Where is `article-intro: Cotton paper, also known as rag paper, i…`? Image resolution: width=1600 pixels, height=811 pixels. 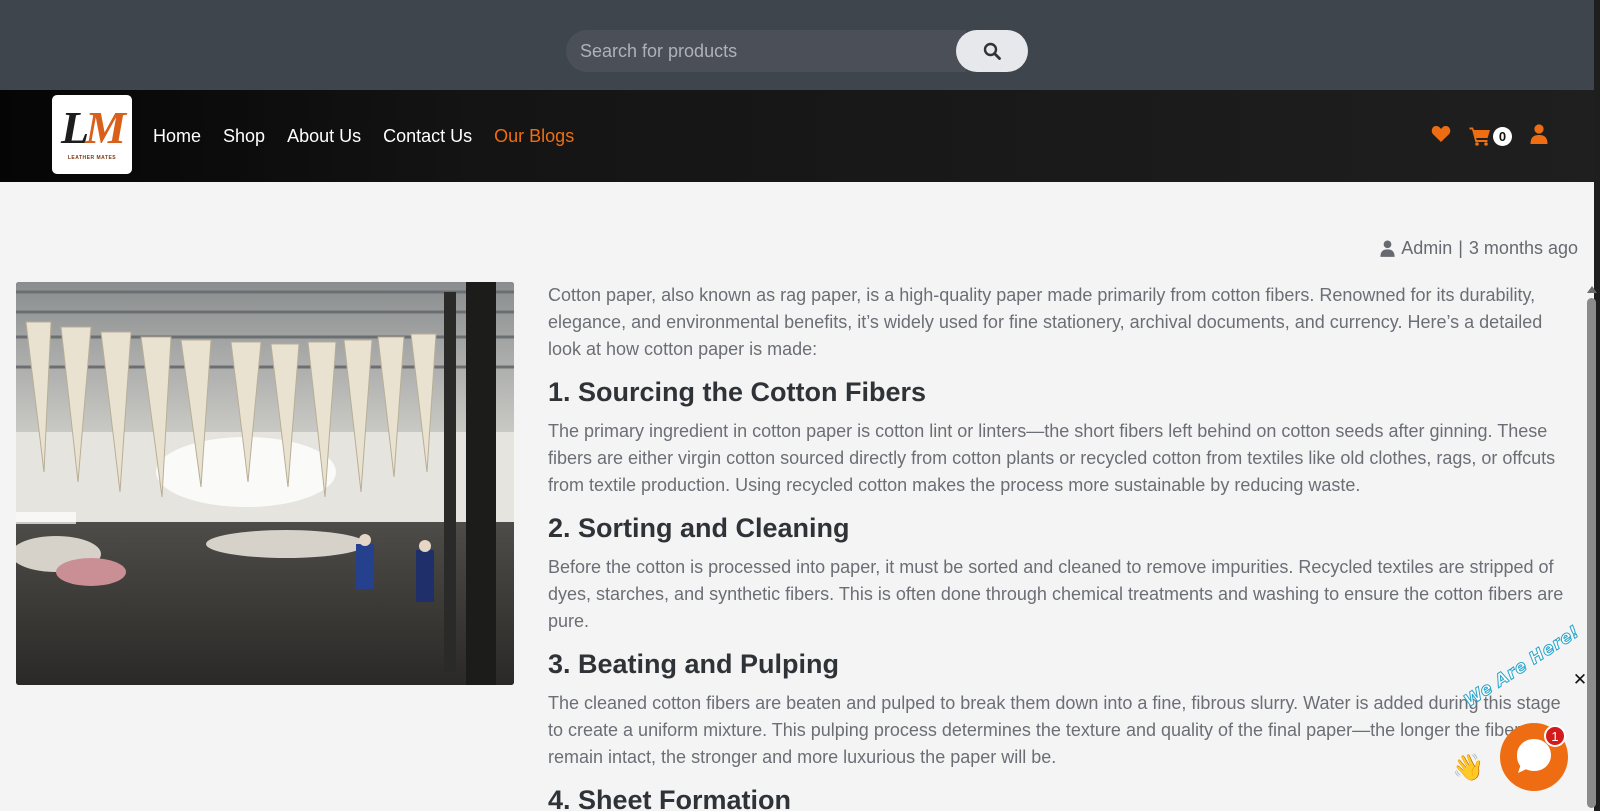 article-intro: Cotton paper, also known as rag paper, i… is located at coordinates (1045, 322).